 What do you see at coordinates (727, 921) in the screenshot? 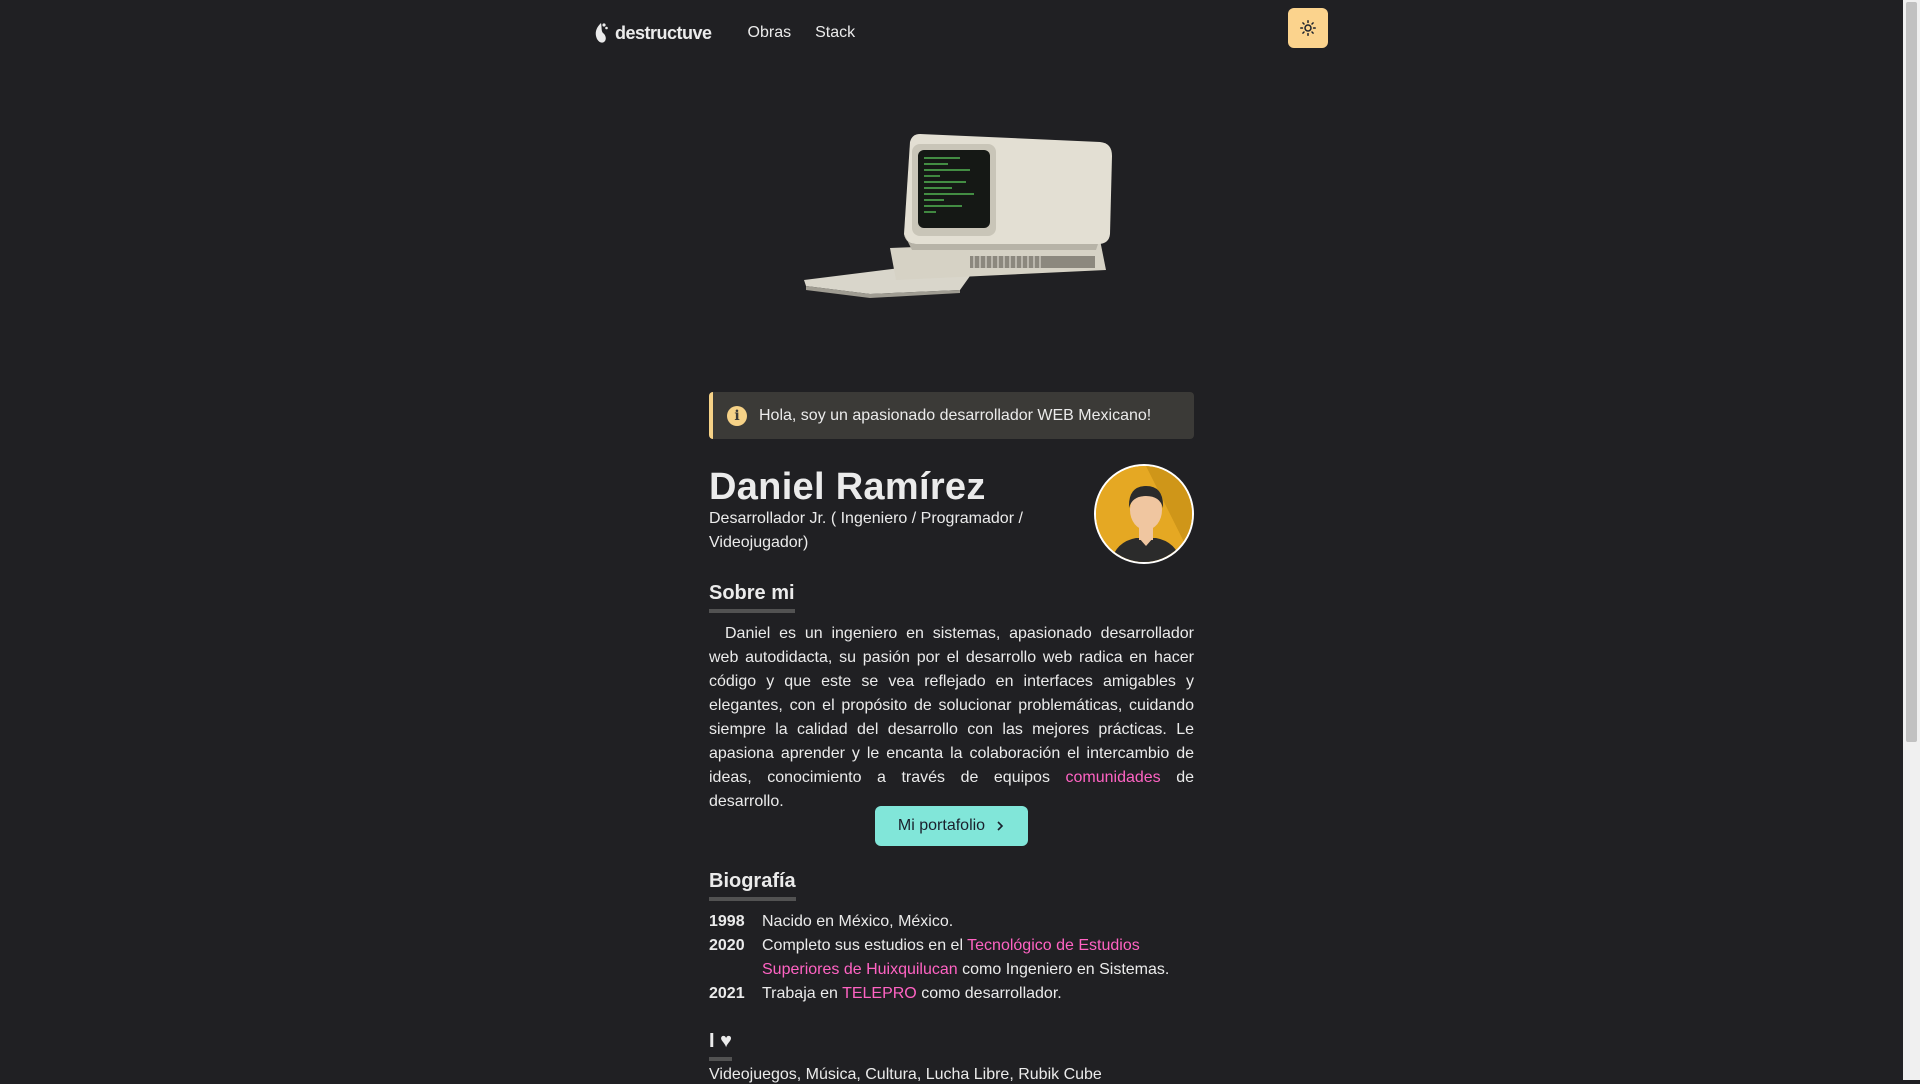
I see `bio-year: 1998` at bounding box center [727, 921].